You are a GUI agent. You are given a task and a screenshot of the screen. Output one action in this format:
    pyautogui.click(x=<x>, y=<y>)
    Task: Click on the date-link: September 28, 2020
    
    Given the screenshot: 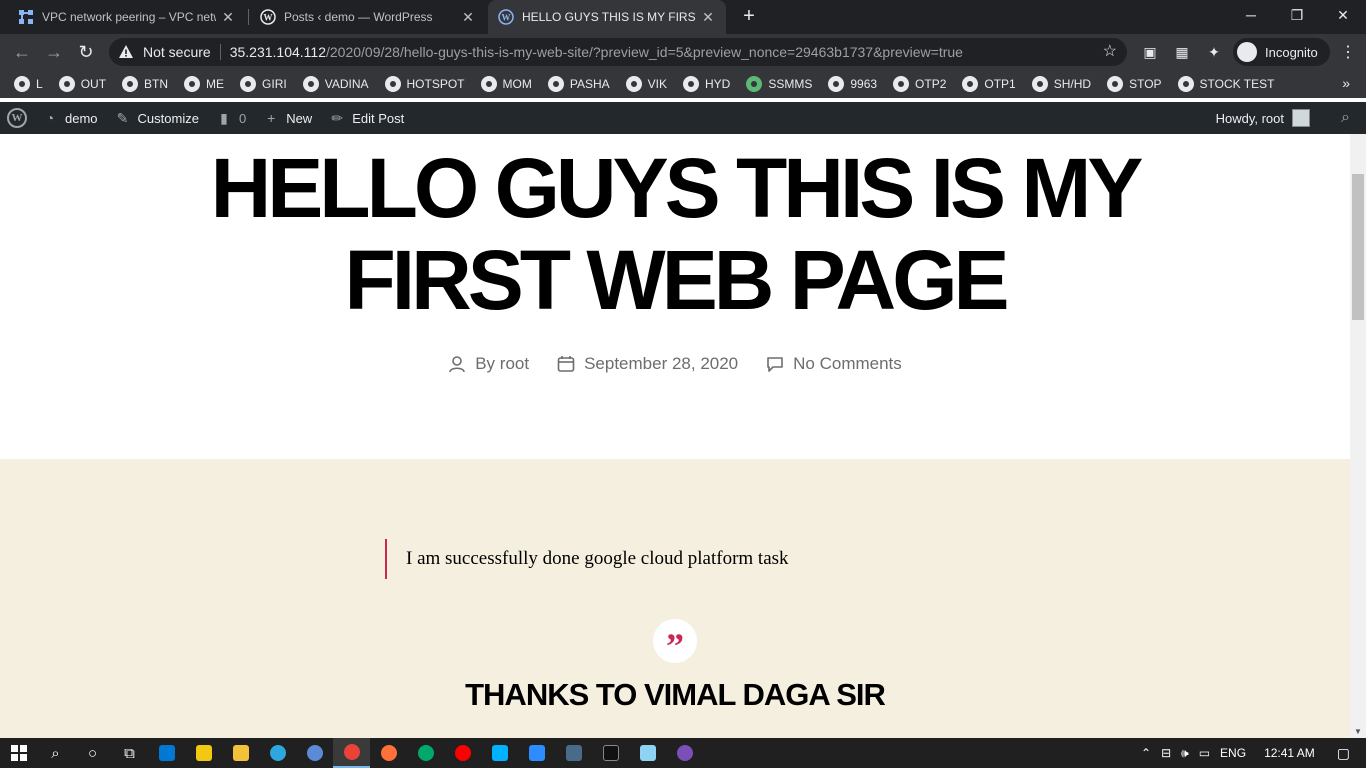 What is the action you would take?
    pyautogui.click(x=661, y=364)
    